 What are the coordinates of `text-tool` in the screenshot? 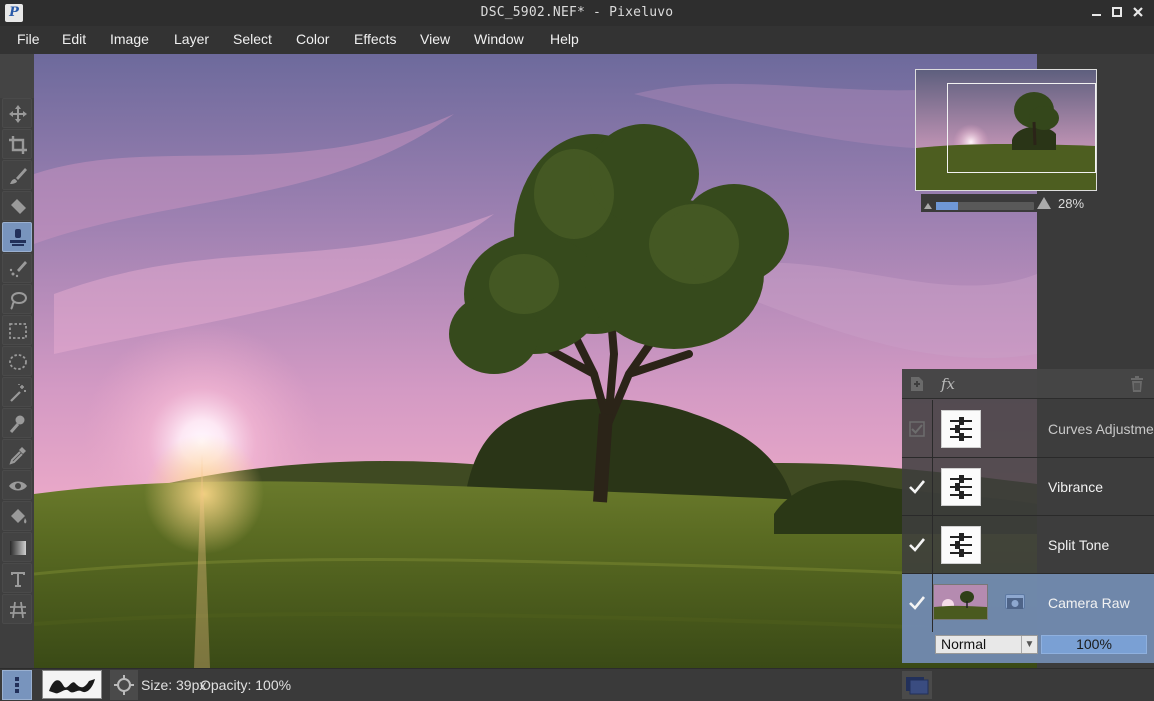 It's located at (17, 578).